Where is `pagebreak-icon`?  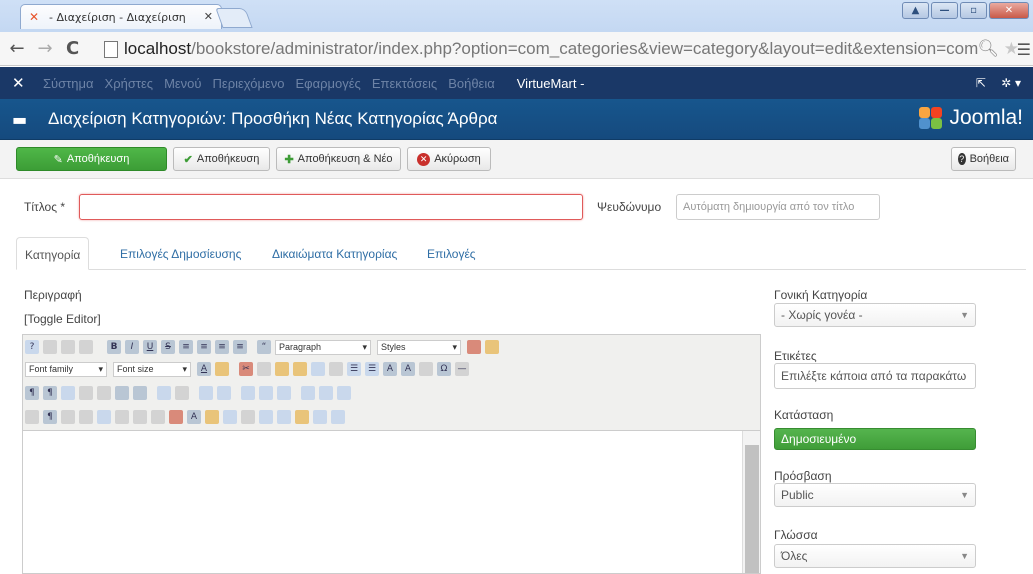 pagebreak-icon is located at coordinates (266, 417).